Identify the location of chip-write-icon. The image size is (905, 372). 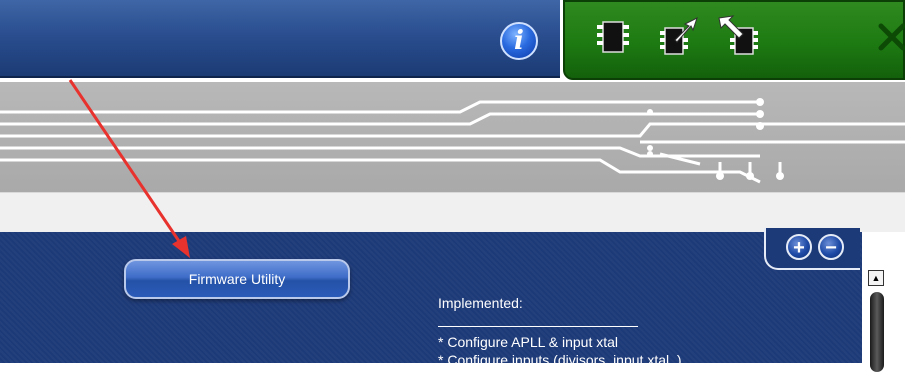
(678, 37).